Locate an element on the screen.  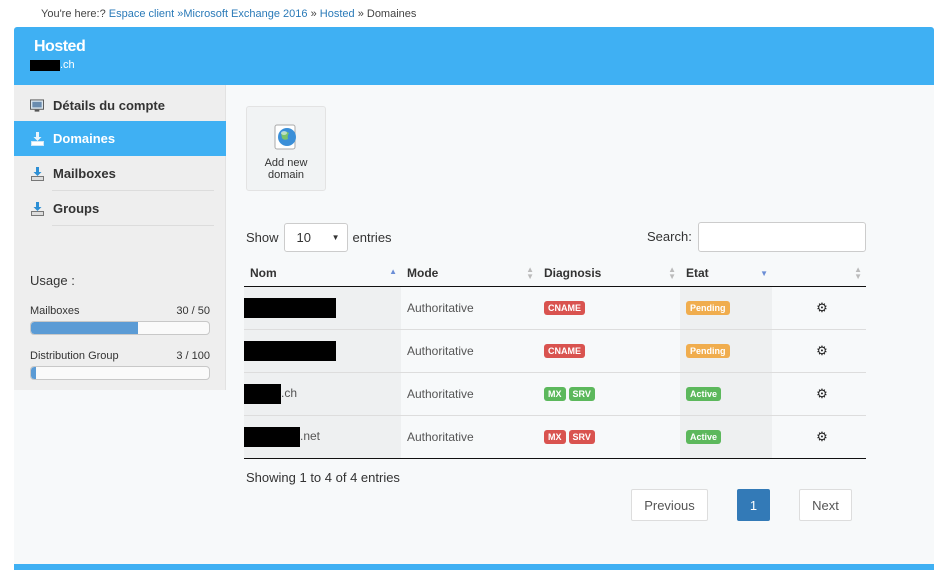
sidebar-item-domaines: Domaines is located at coordinates (120, 138).